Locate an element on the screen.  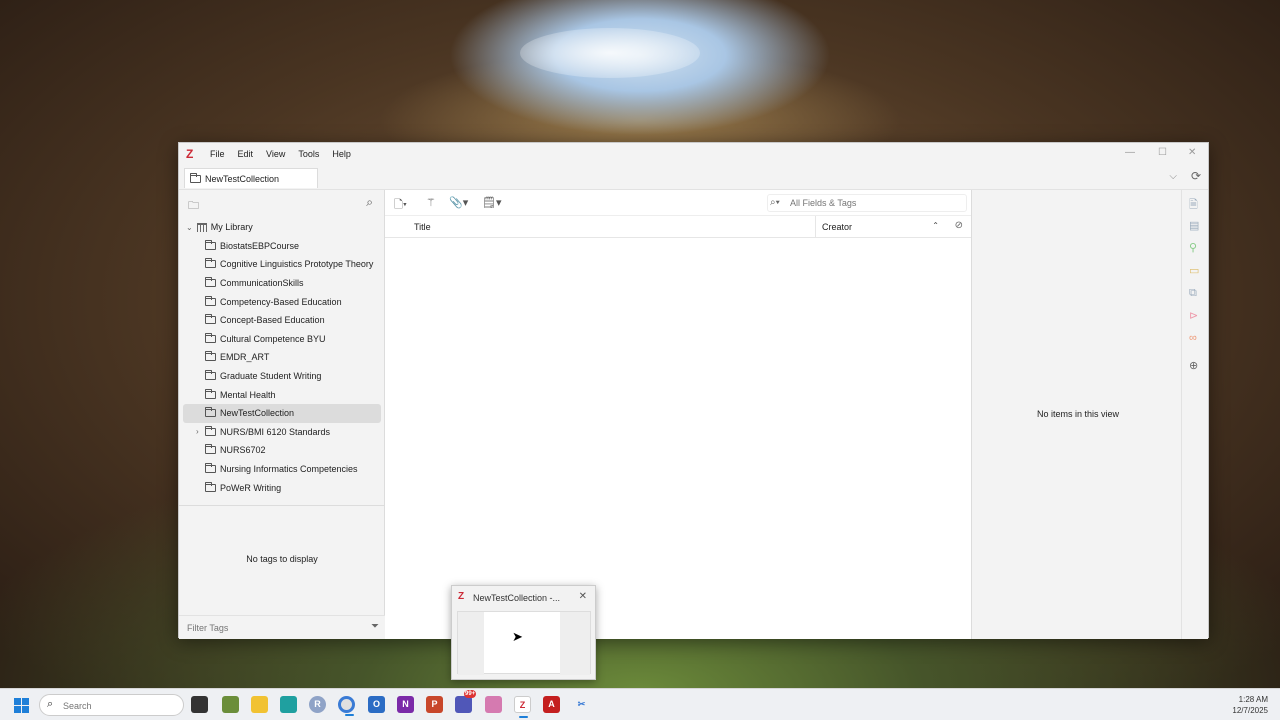
acrobat-icon: A is located at coordinates (551, 704).